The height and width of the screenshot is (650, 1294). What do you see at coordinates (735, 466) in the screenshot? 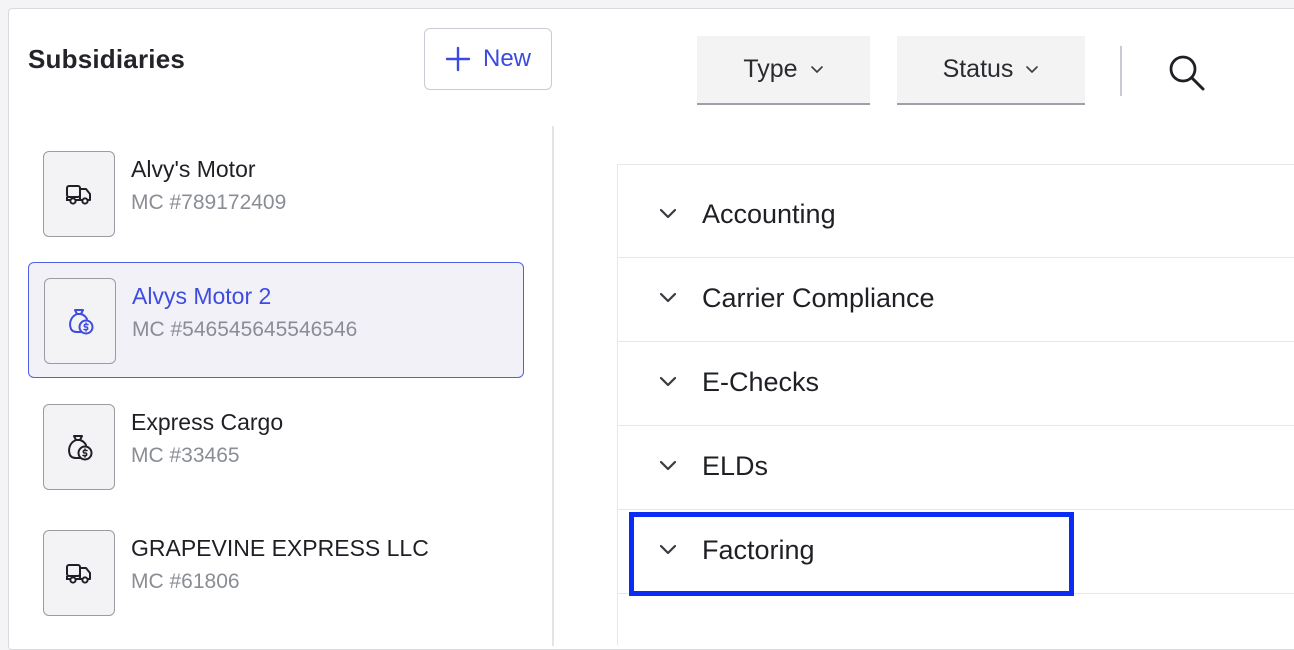
I see `section-label: ELDs` at bounding box center [735, 466].